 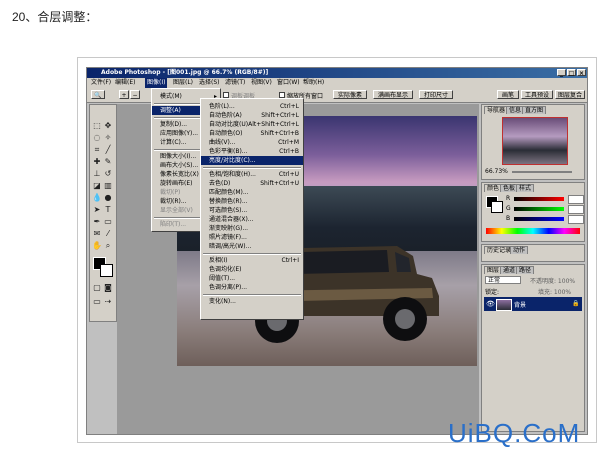 I want to click on notes-tool-icon: ✉, so click(x=97, y=234).